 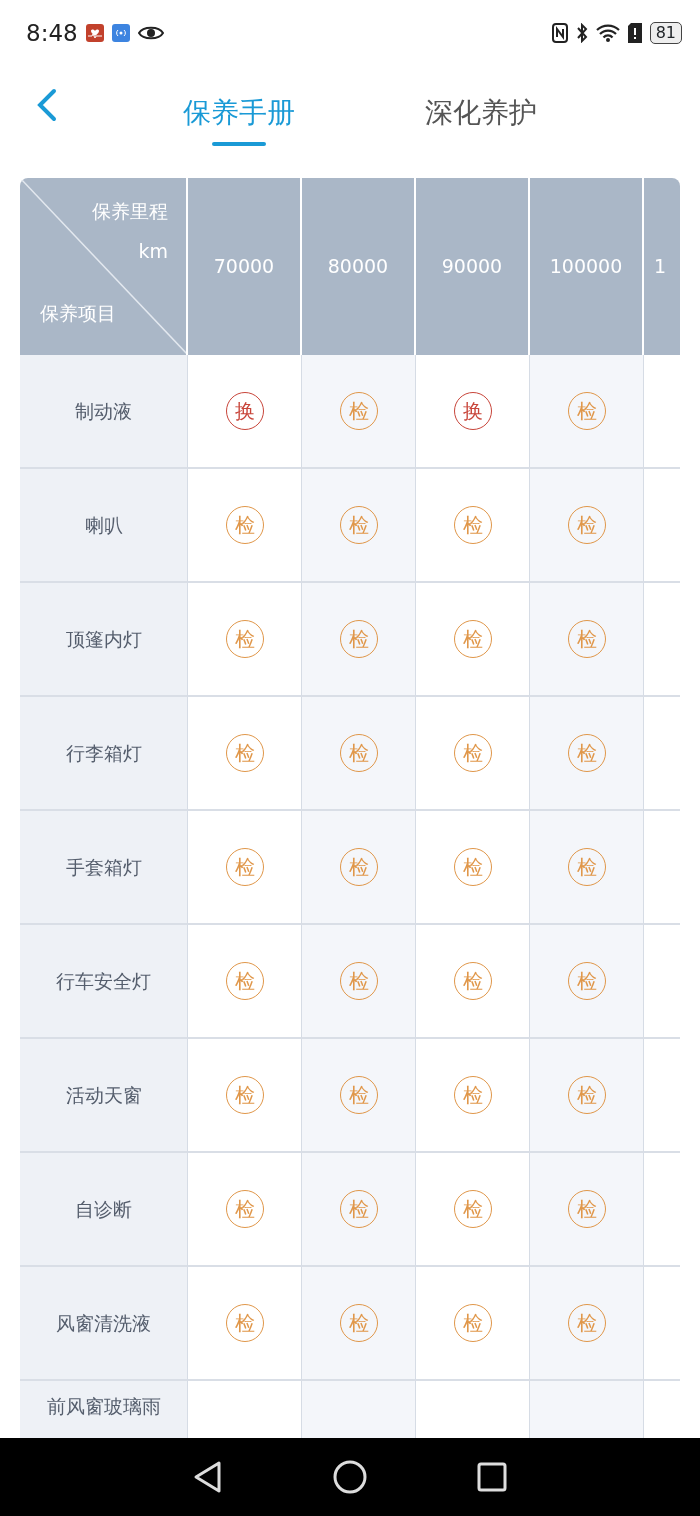 What do you see at coordinates (78, 313) in the screenshot?
I see `row-header-label: 保养项目` at bounding box center [78, 313].